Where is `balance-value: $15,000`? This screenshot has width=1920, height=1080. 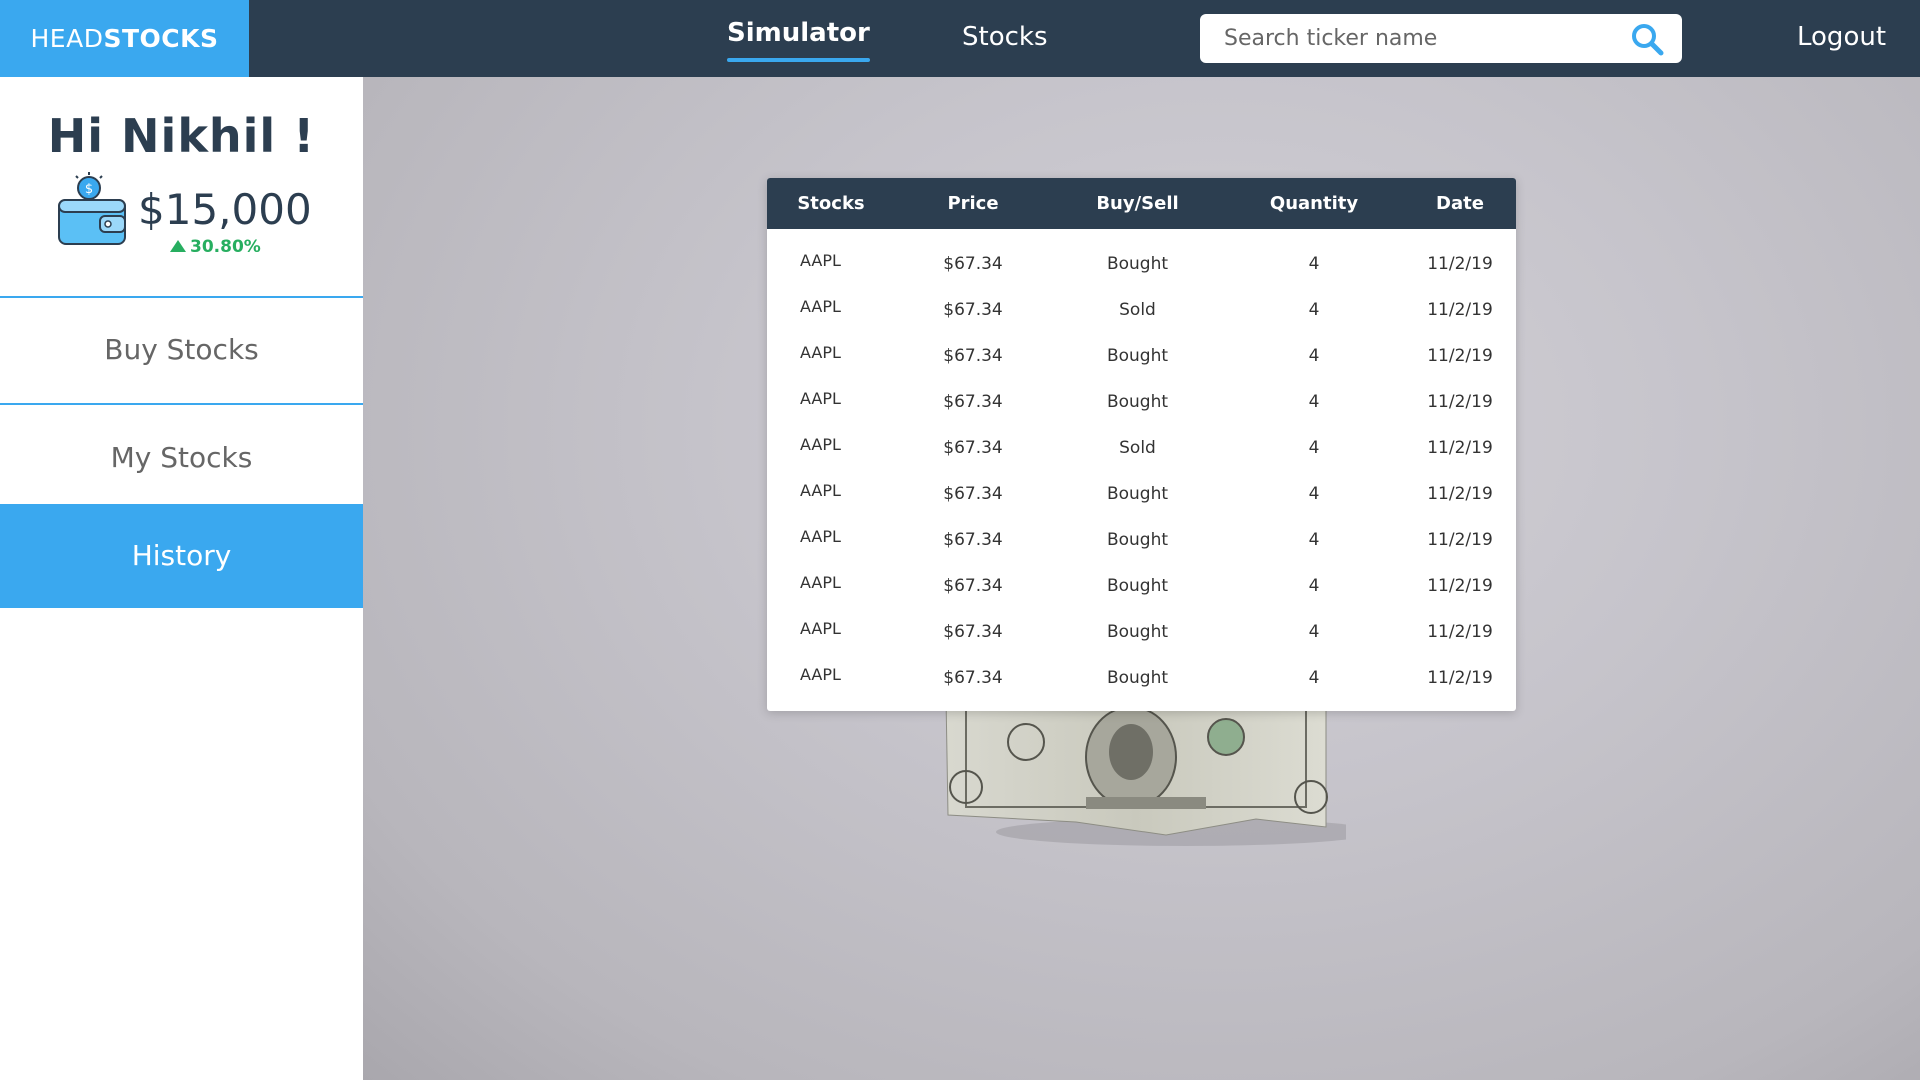
balance-value: $15,000 is located at coordinates (225, 209).